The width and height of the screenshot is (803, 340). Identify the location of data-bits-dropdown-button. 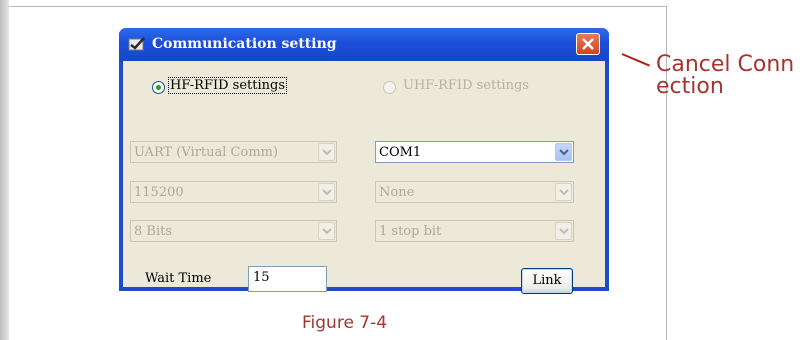
(326, 231).